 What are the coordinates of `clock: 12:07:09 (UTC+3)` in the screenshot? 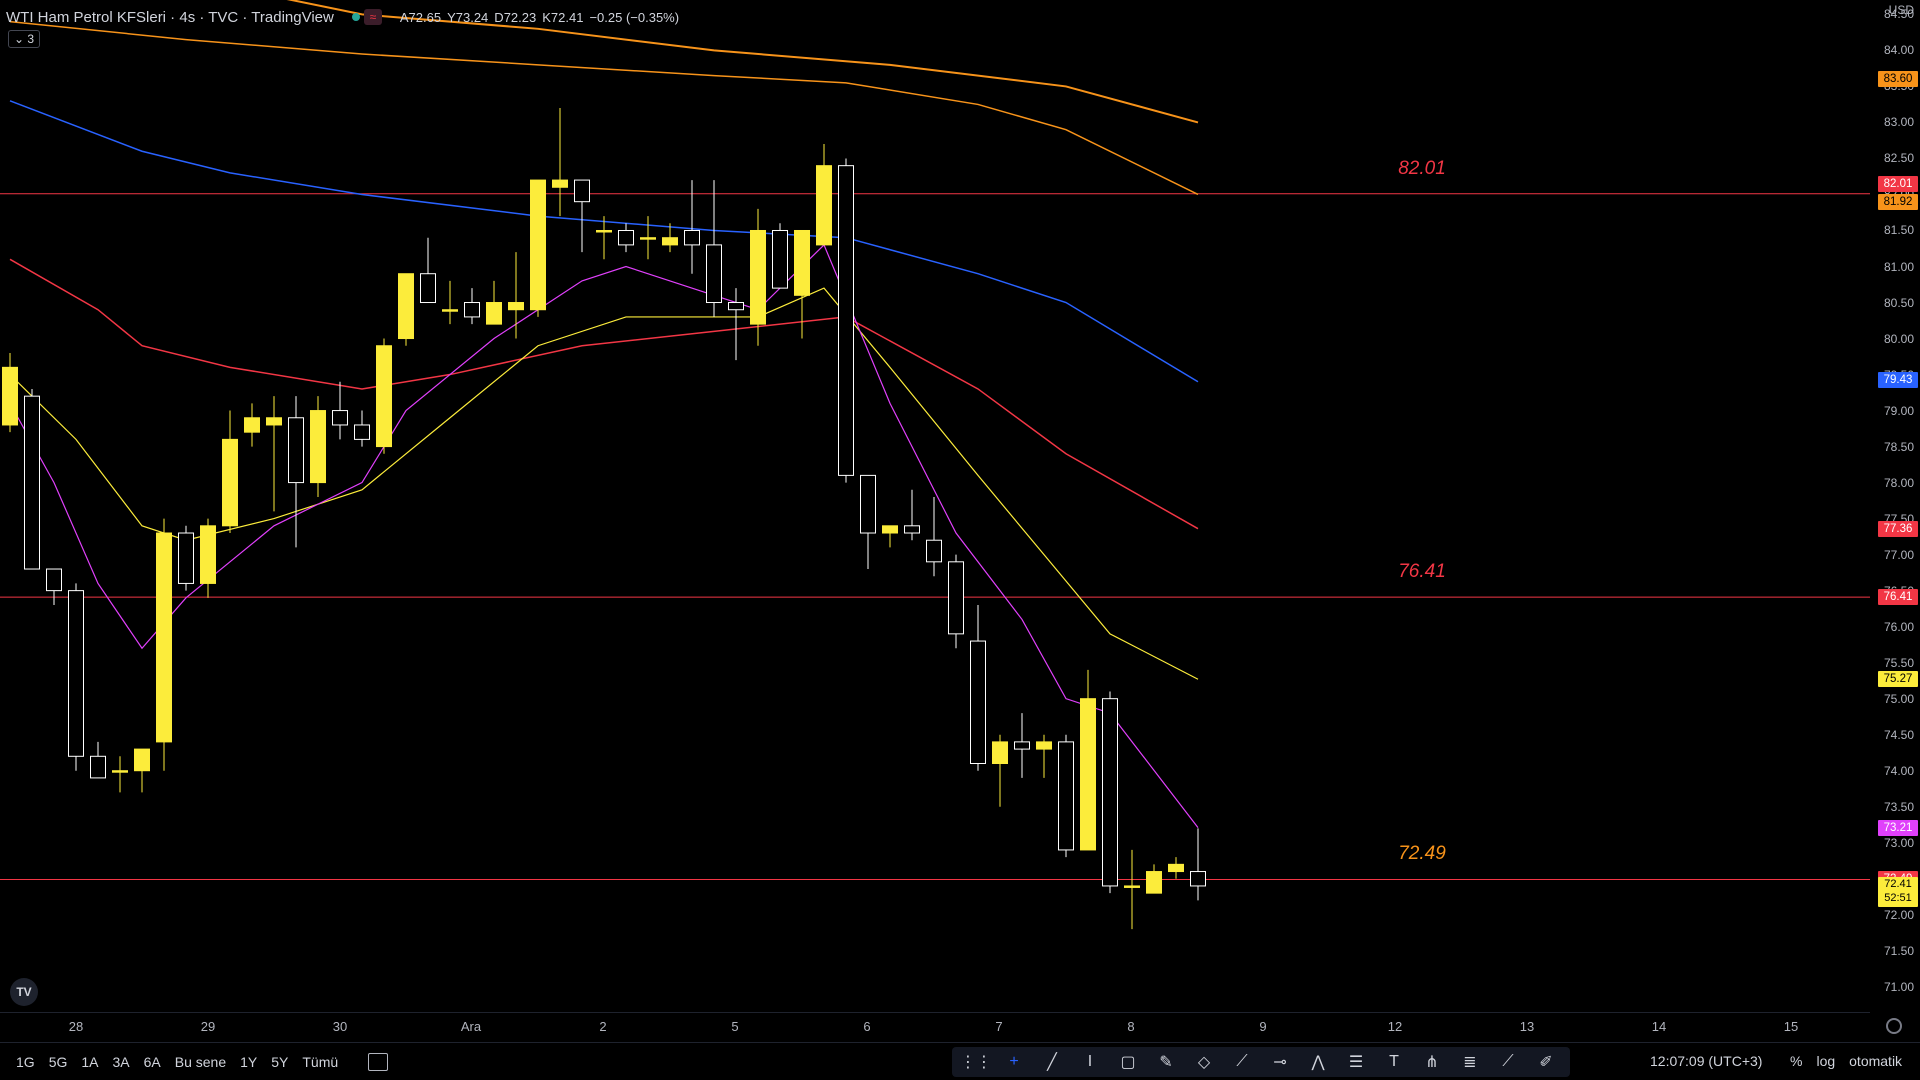 It's located at (1706, 1061).